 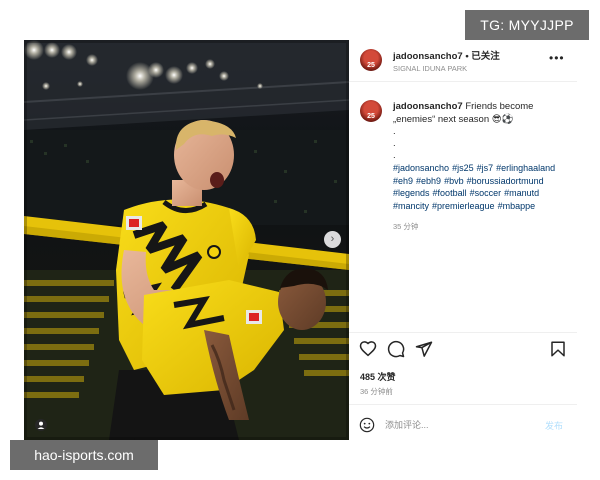 What do you see at coordinates (428, 181) in the screenshot?
I see `hashtag-link: #ebh9` at bounding box center [428, 181].